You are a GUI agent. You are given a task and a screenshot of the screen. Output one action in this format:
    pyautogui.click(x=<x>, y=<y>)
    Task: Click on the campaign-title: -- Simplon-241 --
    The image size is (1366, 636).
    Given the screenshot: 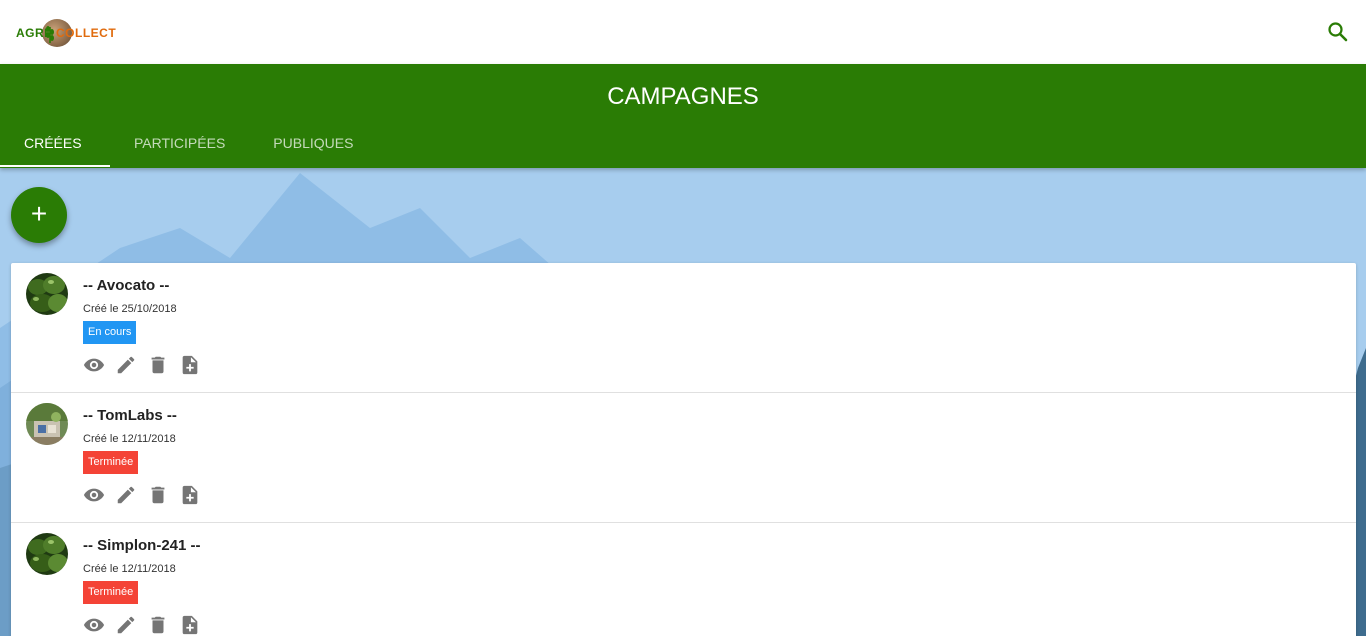 What is the action you would take?
    pyautogui.click(x=142, y=545)
    